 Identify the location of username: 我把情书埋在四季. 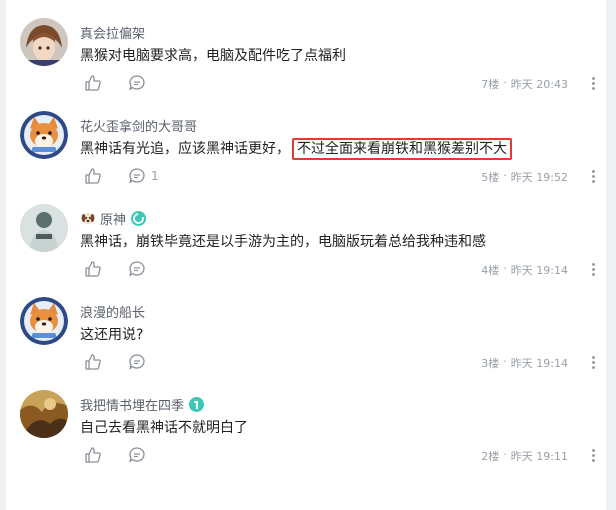
(132, 404).